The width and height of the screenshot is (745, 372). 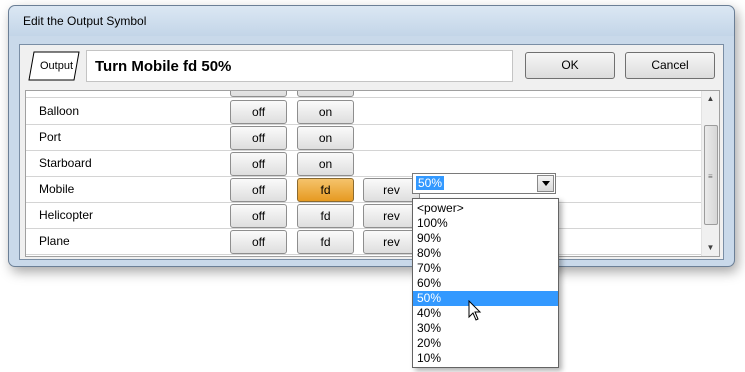 What do you see at coordinates (363, 137) in the screenshot?
I see `table-row-port: Port off on` at bounding box center [363, 137].